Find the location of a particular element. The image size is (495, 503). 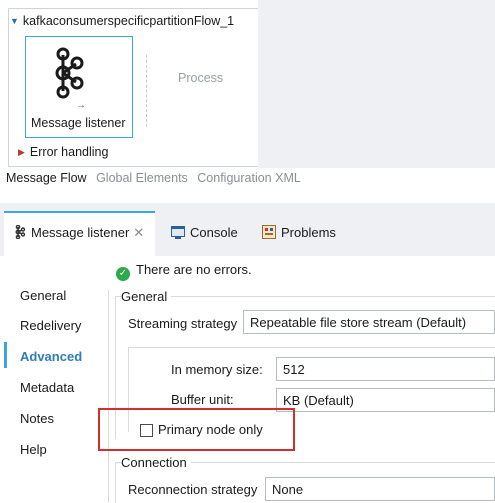

status-message: ✓ There are no errors. is located at coordinates (184, 271).